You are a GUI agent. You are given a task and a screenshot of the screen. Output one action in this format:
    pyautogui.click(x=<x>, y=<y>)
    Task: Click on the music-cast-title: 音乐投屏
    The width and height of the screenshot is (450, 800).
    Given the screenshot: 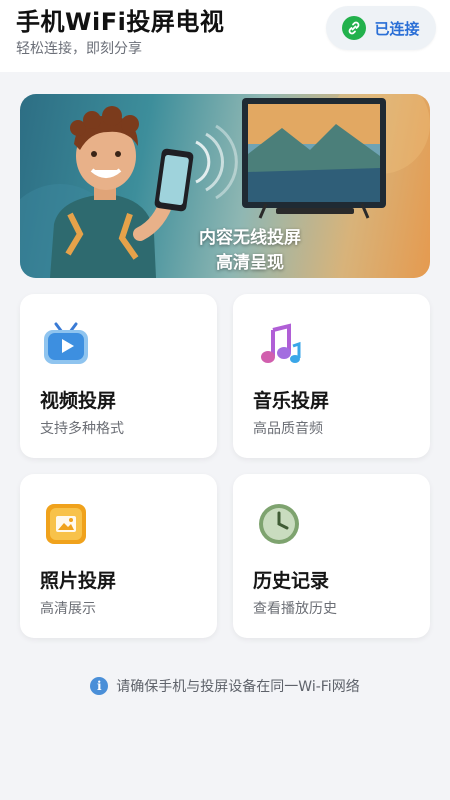 What is the action you would take?
    pyautogui.click(x=291, y=401)
    